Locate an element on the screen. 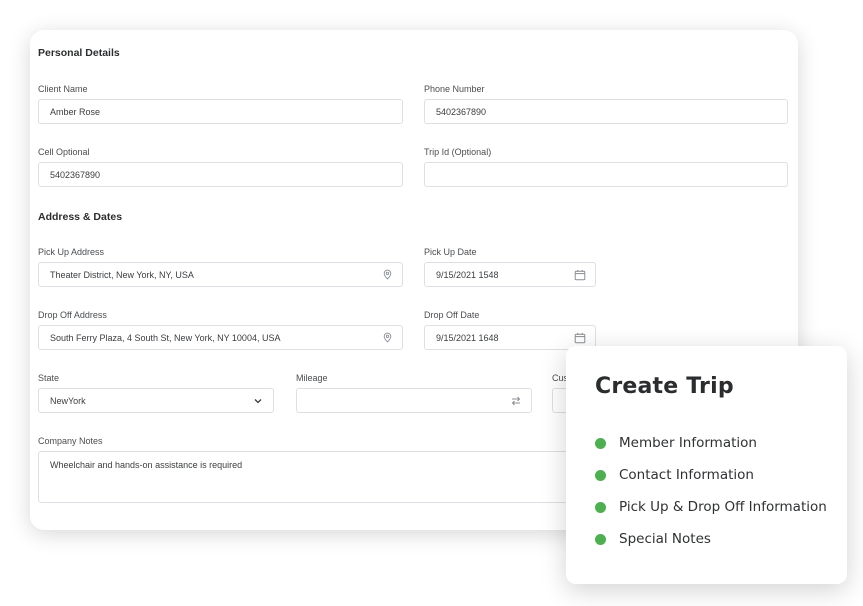  chevron-down-icon is located at coordinates (258, 401).